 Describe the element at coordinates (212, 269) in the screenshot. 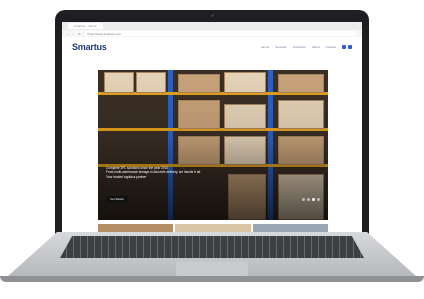

I see `trackpad` at that location.